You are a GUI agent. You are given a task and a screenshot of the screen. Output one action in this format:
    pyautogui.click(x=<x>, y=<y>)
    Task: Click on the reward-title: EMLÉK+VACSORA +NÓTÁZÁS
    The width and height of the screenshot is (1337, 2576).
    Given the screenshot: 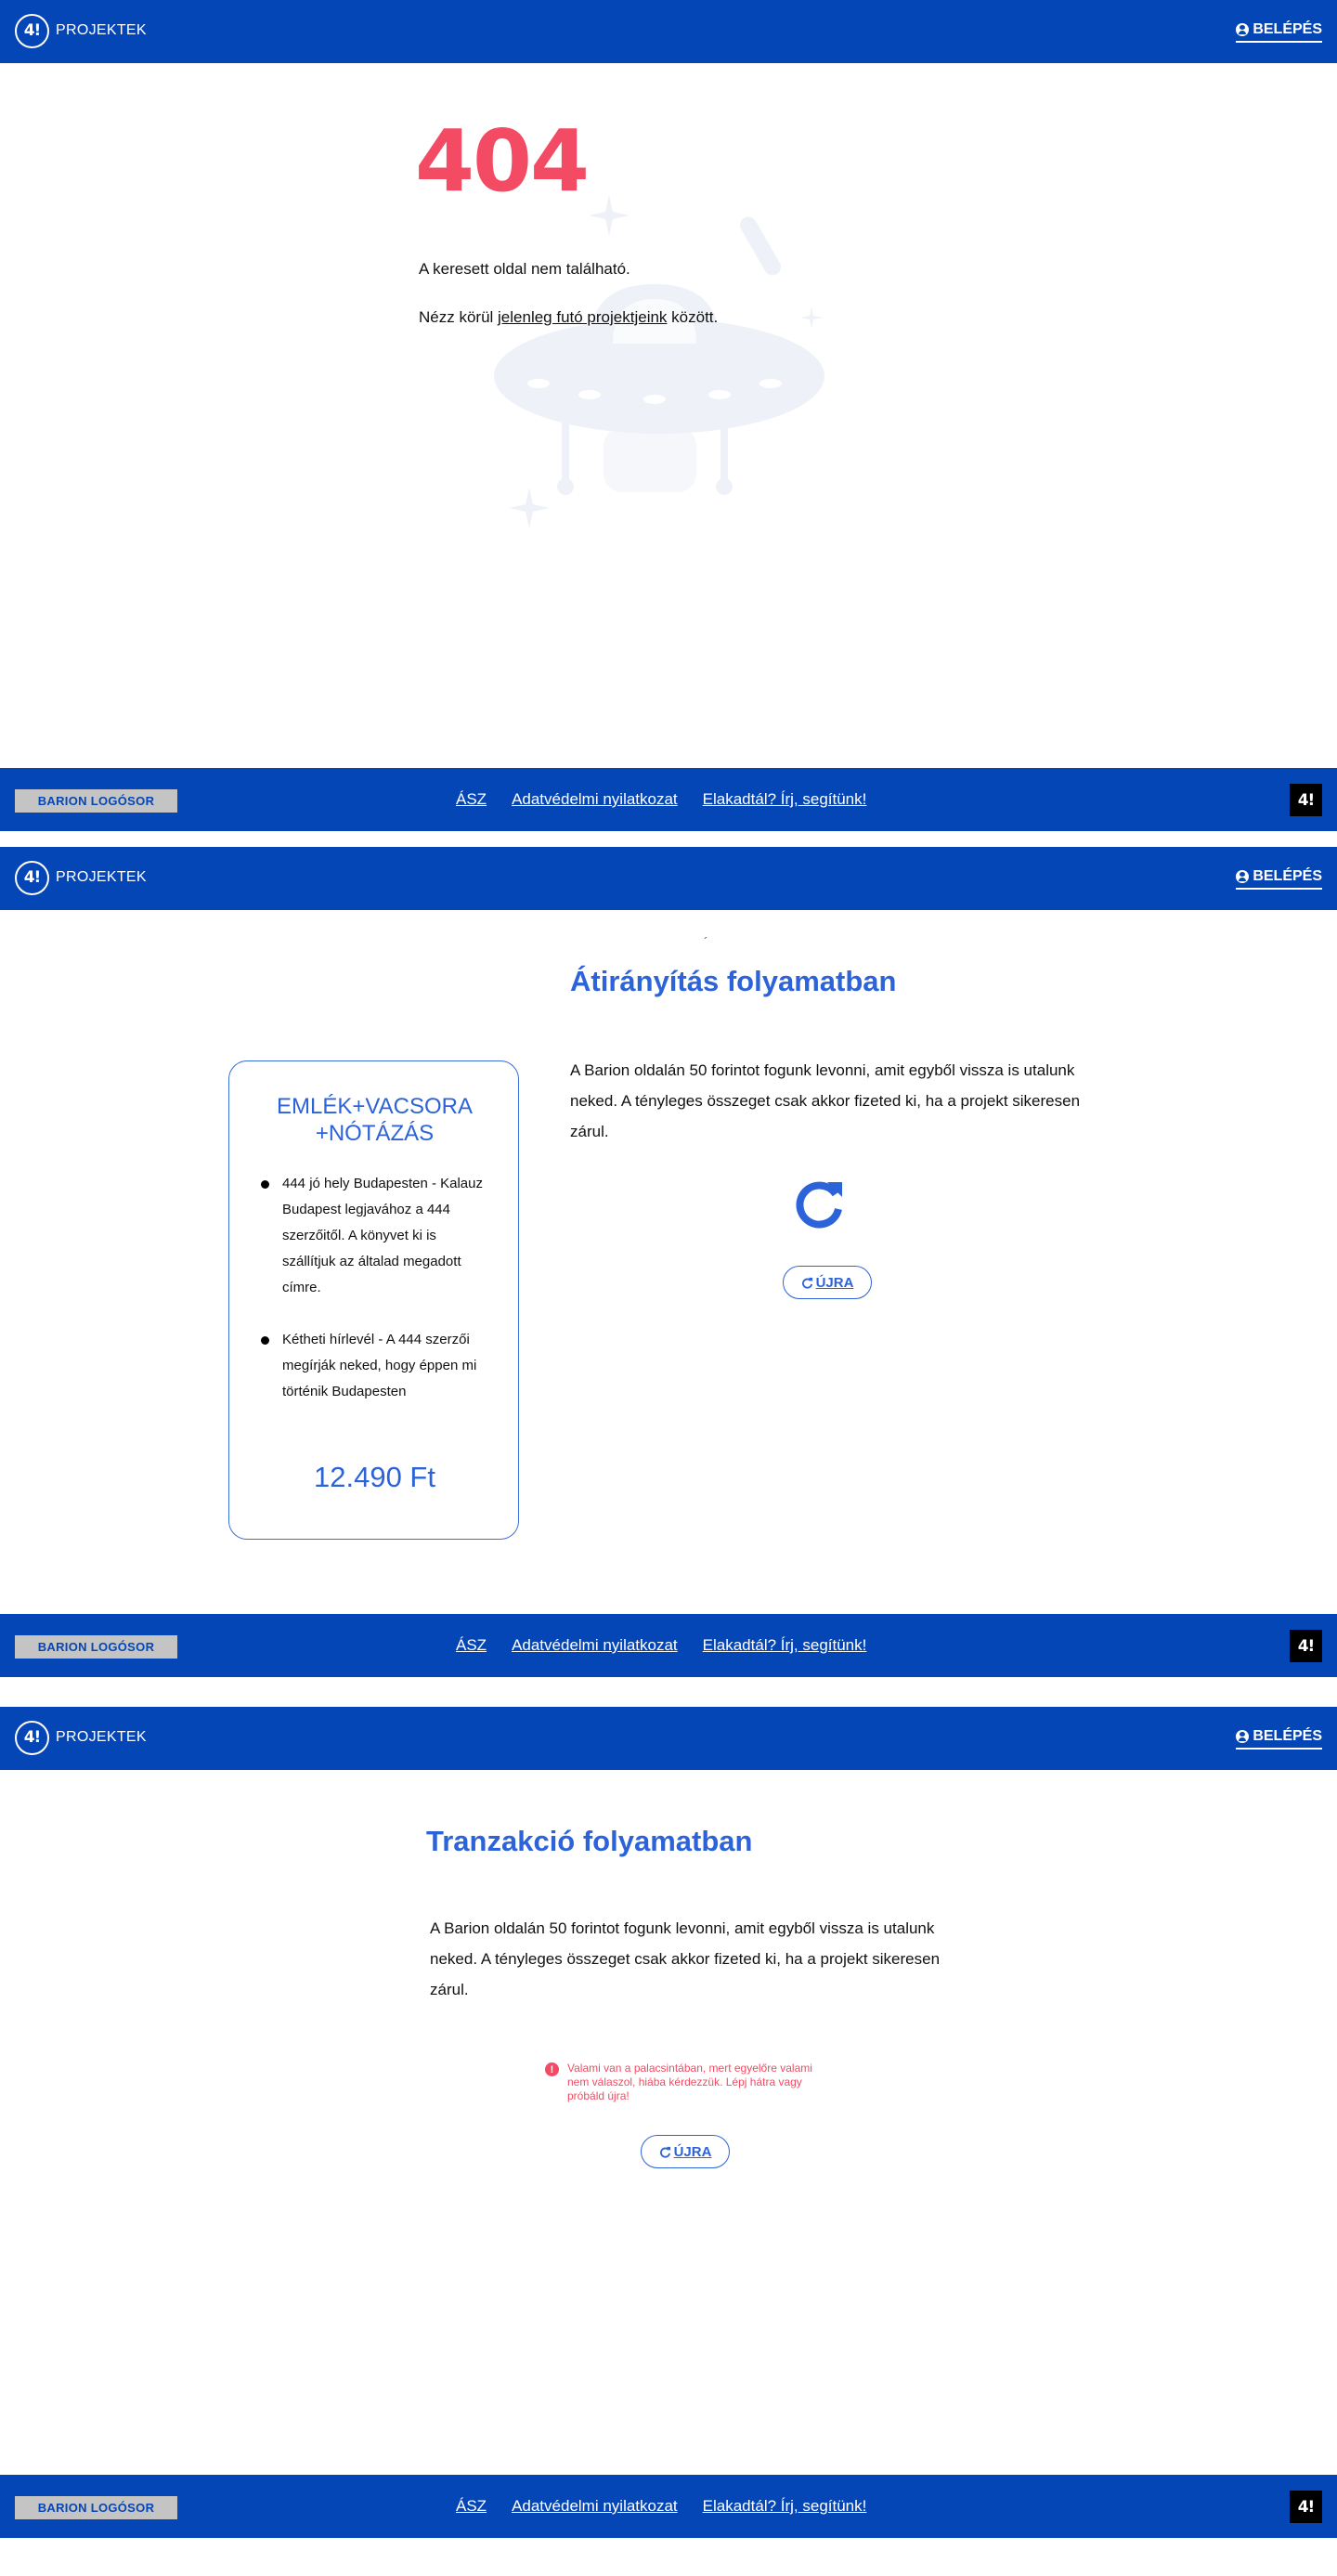 What is the action you would take?
    pyautogui.click(x=375, y=1120)
    